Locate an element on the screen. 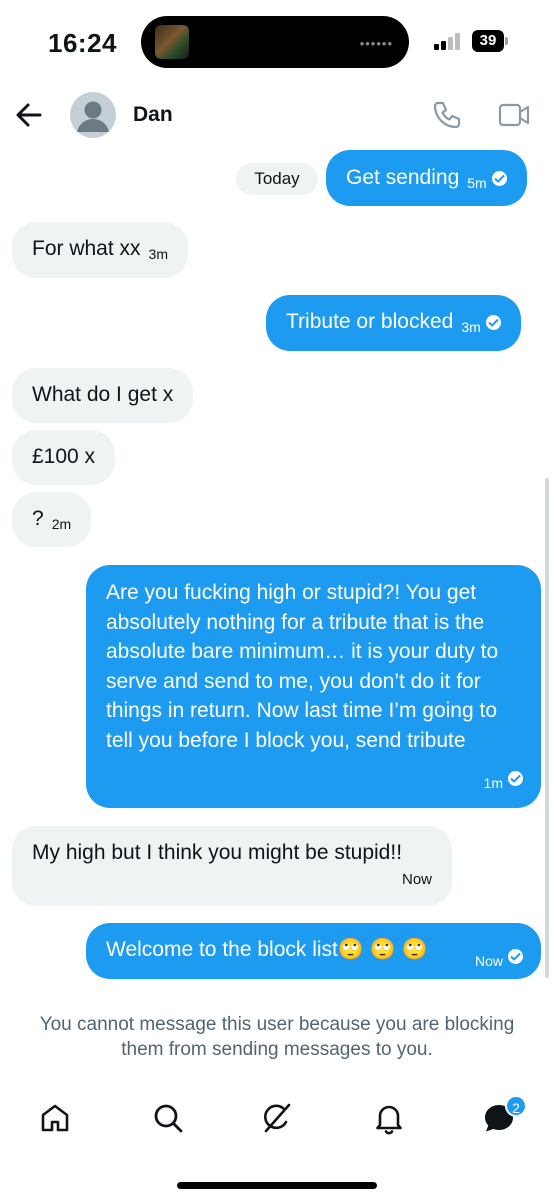 The height and width of the screenshot is (1200, 554). now-playing-artwork is located at coordinates (172, 42).